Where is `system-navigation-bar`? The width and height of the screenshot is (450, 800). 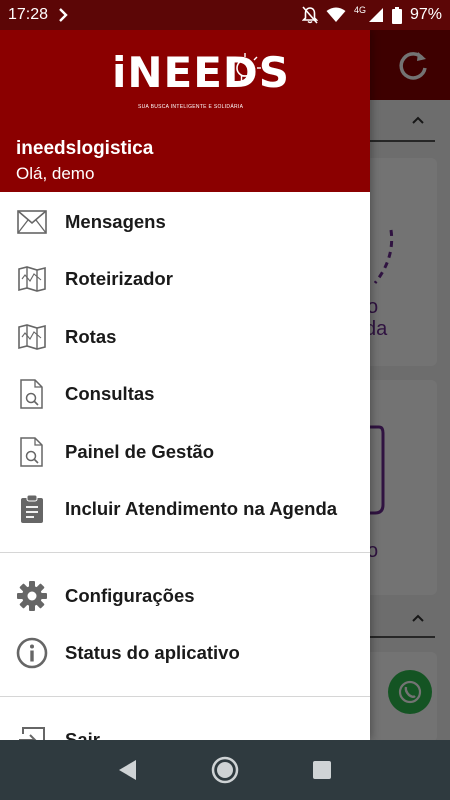 system-navigation-bar is located at coordinates (225, 770).